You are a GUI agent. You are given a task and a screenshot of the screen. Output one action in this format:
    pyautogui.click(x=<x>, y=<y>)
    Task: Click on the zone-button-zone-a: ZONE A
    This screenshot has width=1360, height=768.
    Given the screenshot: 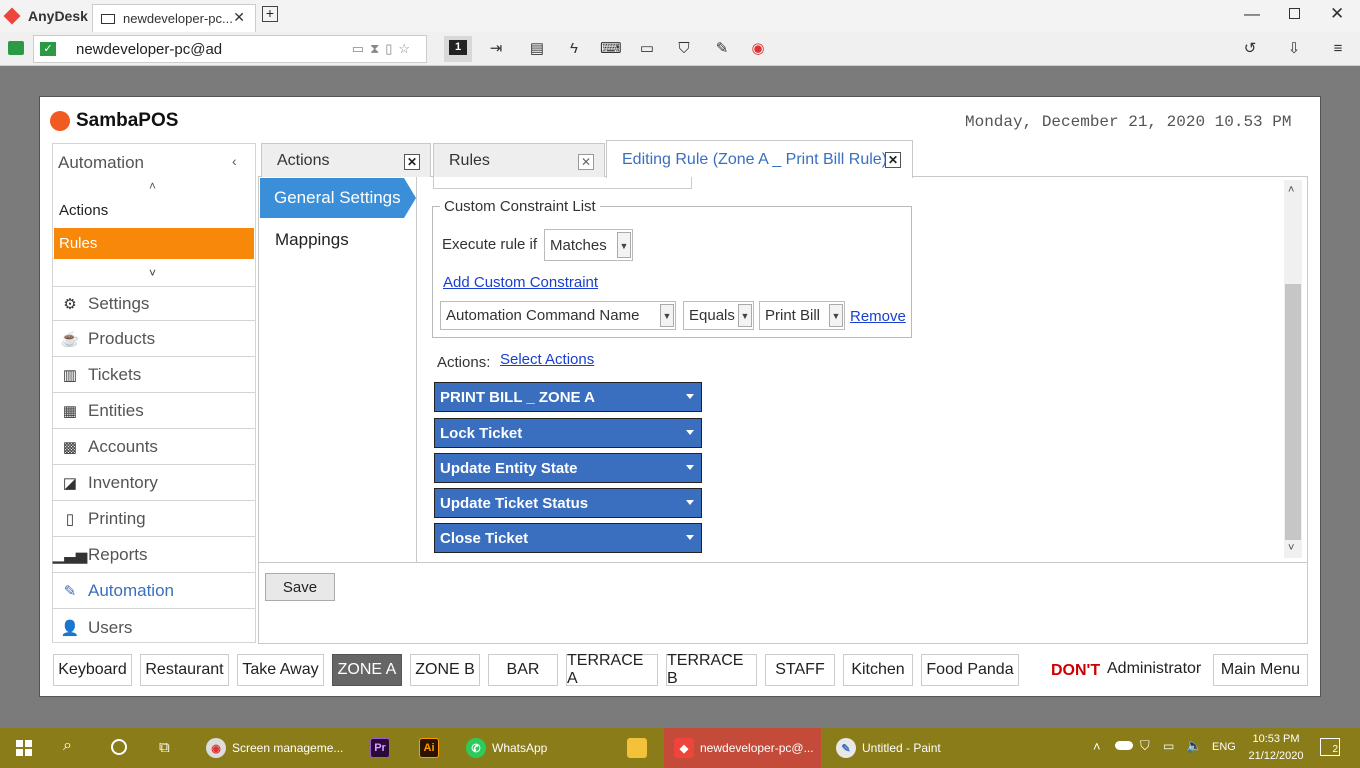 What is the action you would take?
    pyautogui.click(x=367, y=670)
    